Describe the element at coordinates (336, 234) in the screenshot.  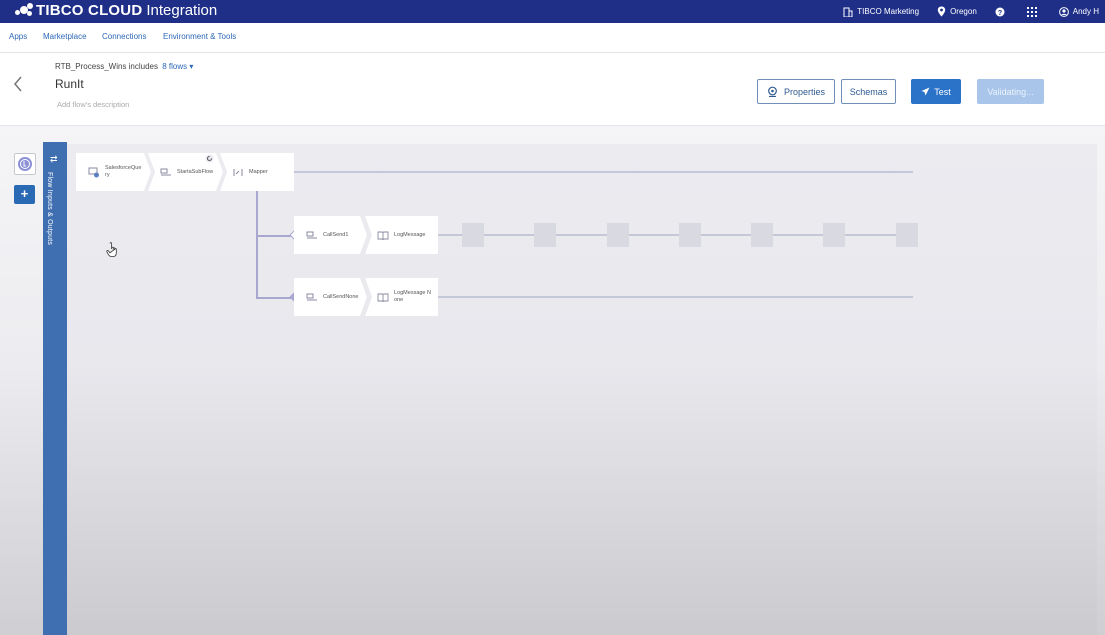
I see `activity-label: CallSend1` at that location.